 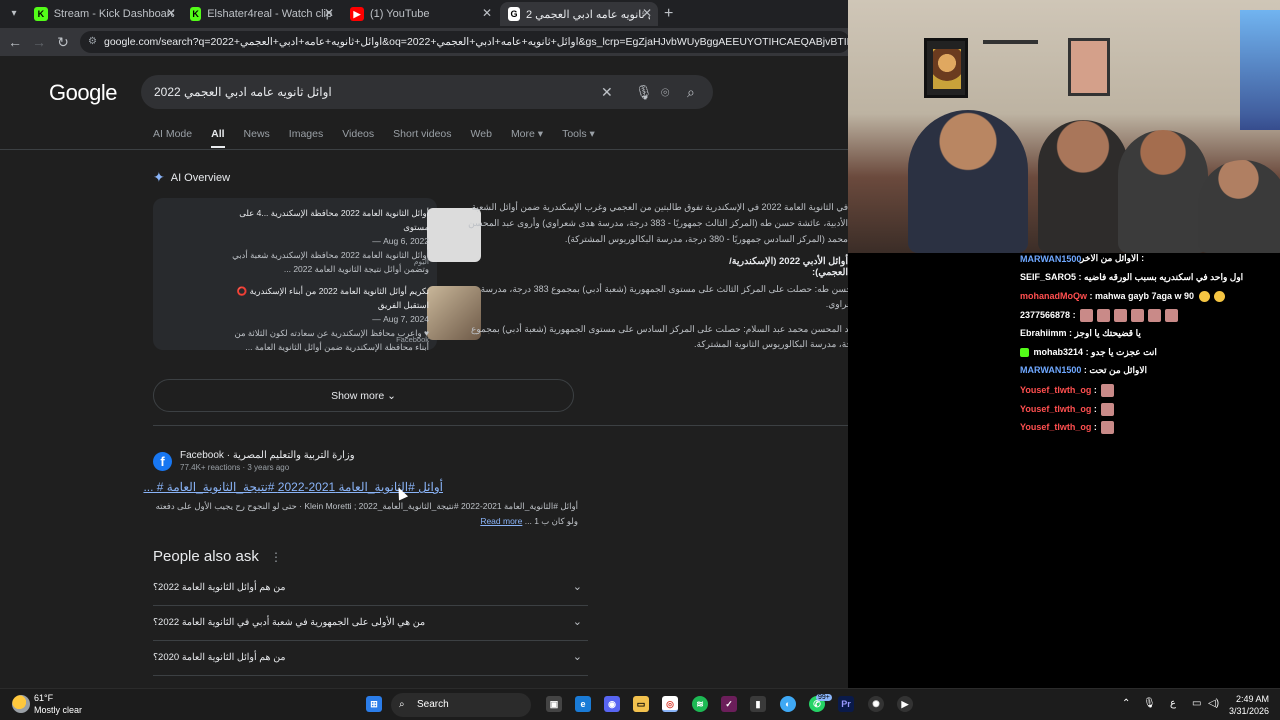 I want to click on filter-short-videos: Short videos, so click(x=422, y=138).